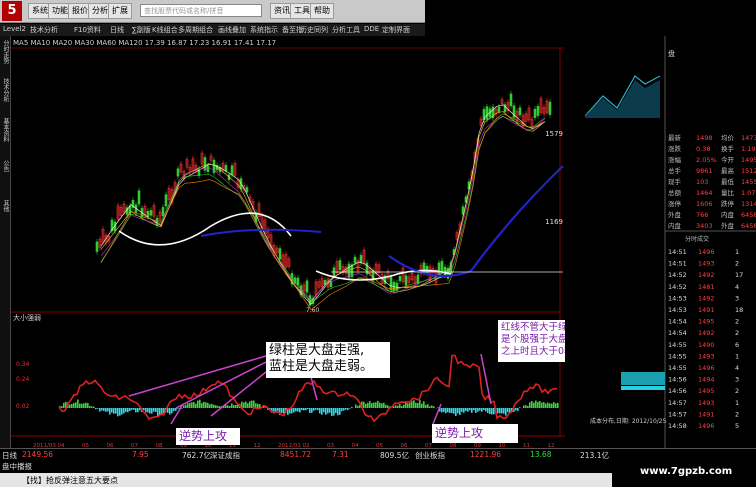  I want to click on trade-cell: 1492, so click(706, 298).